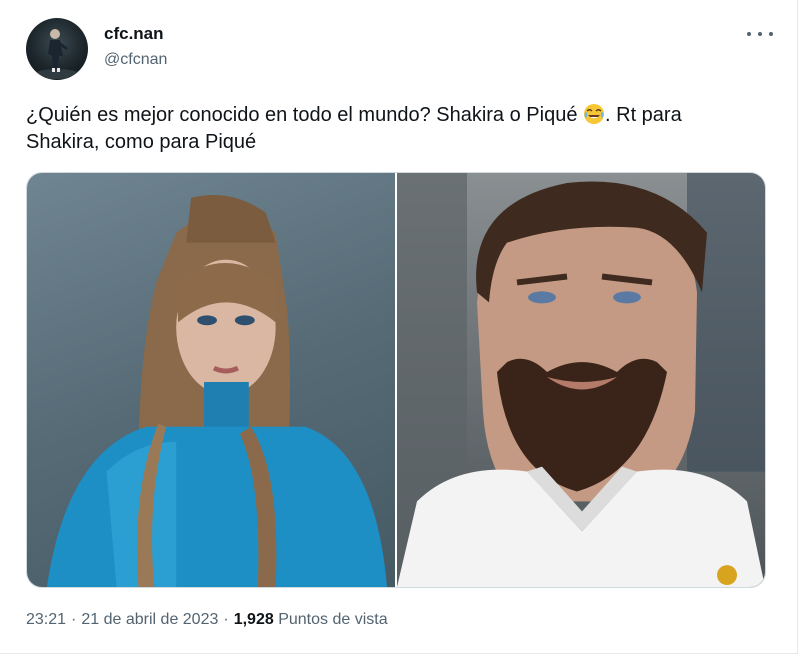 The width and height of the screenshot is (800, 656). Describe the element at coordinates (135, 60) in the screenshot. I see `user-handle: @cfcnan` at that location.